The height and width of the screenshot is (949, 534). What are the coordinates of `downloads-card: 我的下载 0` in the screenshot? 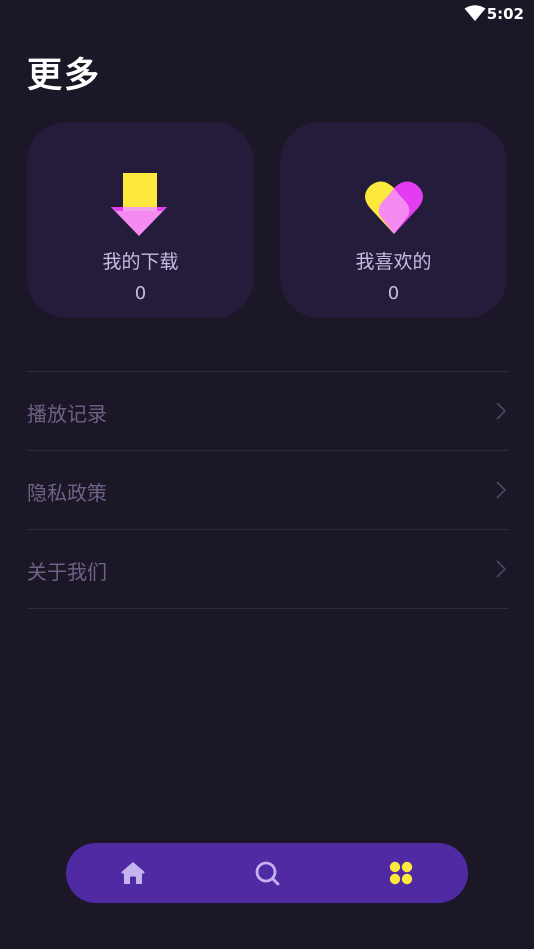 It's located at (140, 220).